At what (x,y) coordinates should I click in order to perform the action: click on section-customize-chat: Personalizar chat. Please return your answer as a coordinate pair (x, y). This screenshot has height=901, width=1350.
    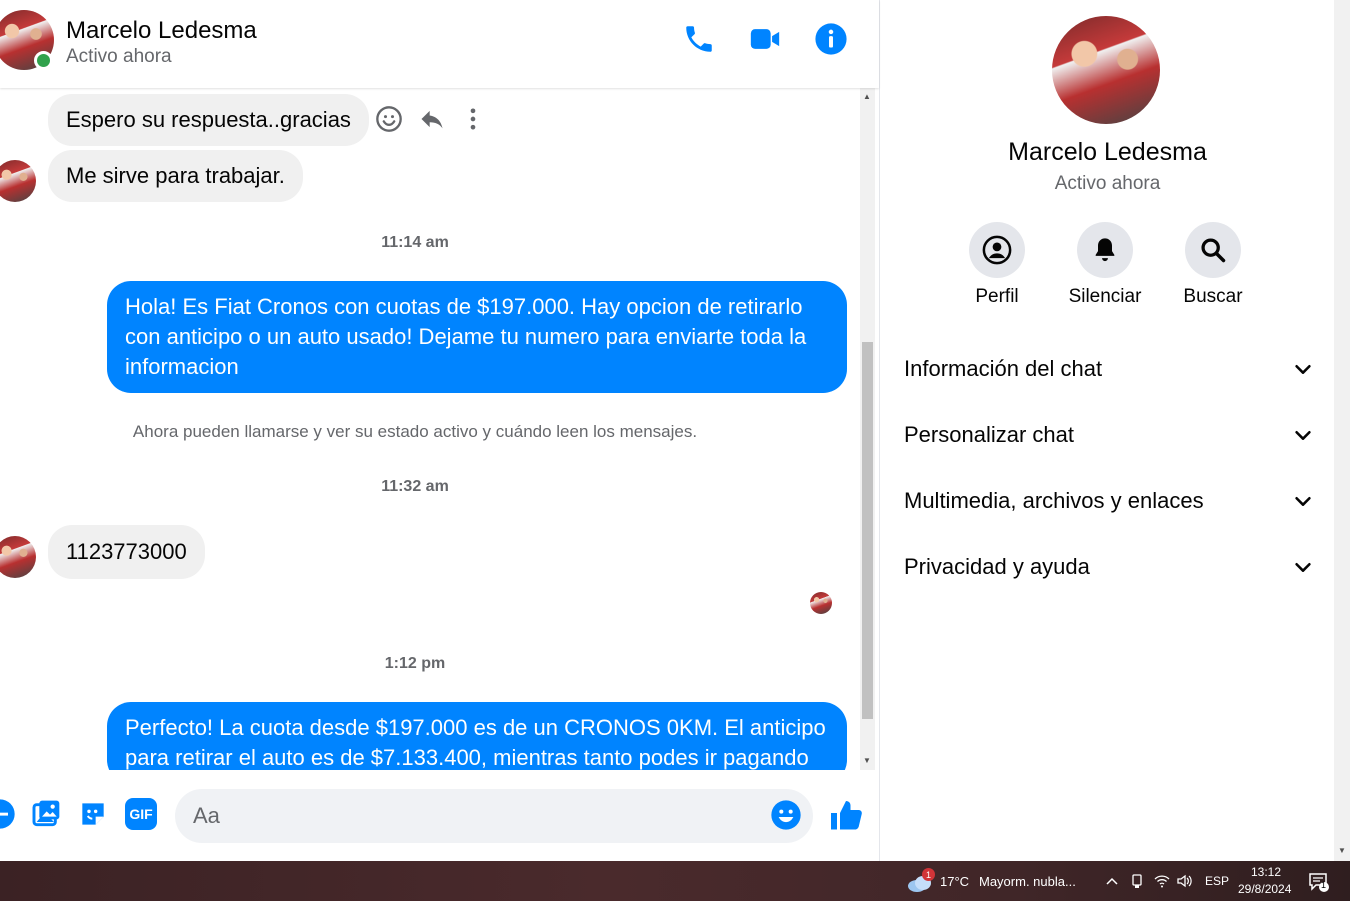
    Looking at the image, I should click on (1109, 435).